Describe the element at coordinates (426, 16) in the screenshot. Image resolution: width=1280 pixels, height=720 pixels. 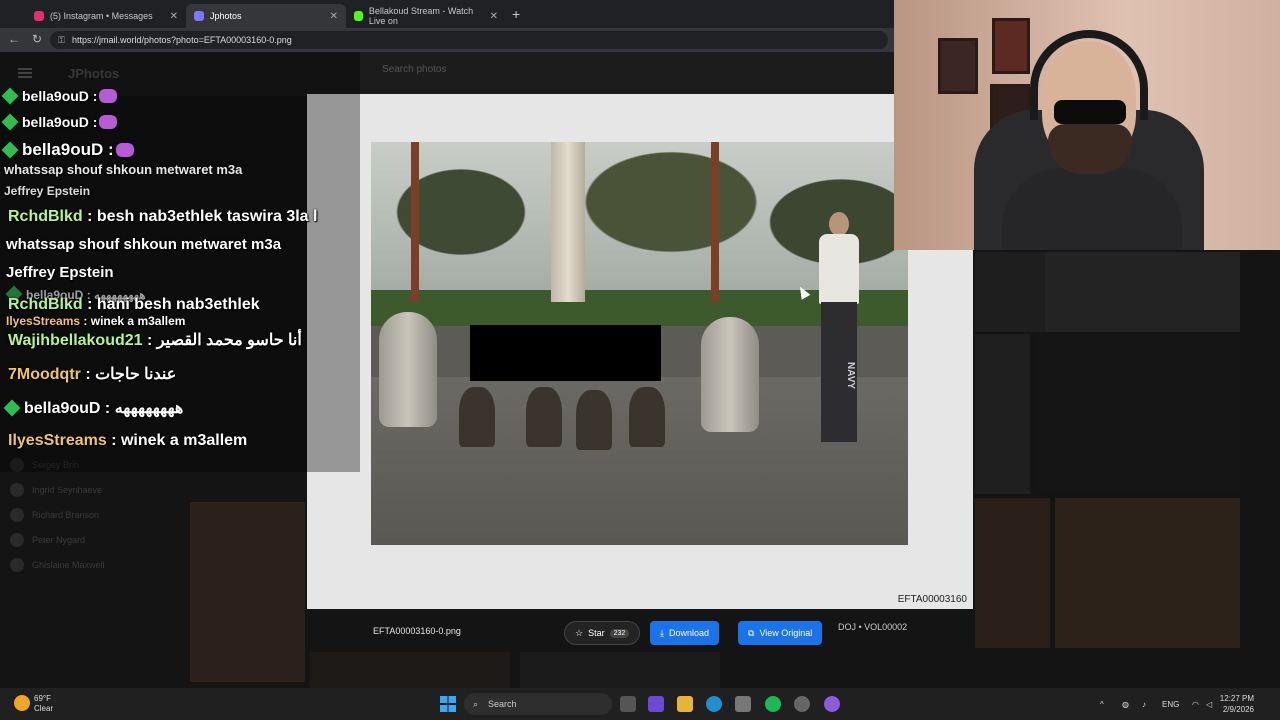
I see `tab-bellakoud-stream: Bellakoud Stream - Watch Live on ✕` at that location.